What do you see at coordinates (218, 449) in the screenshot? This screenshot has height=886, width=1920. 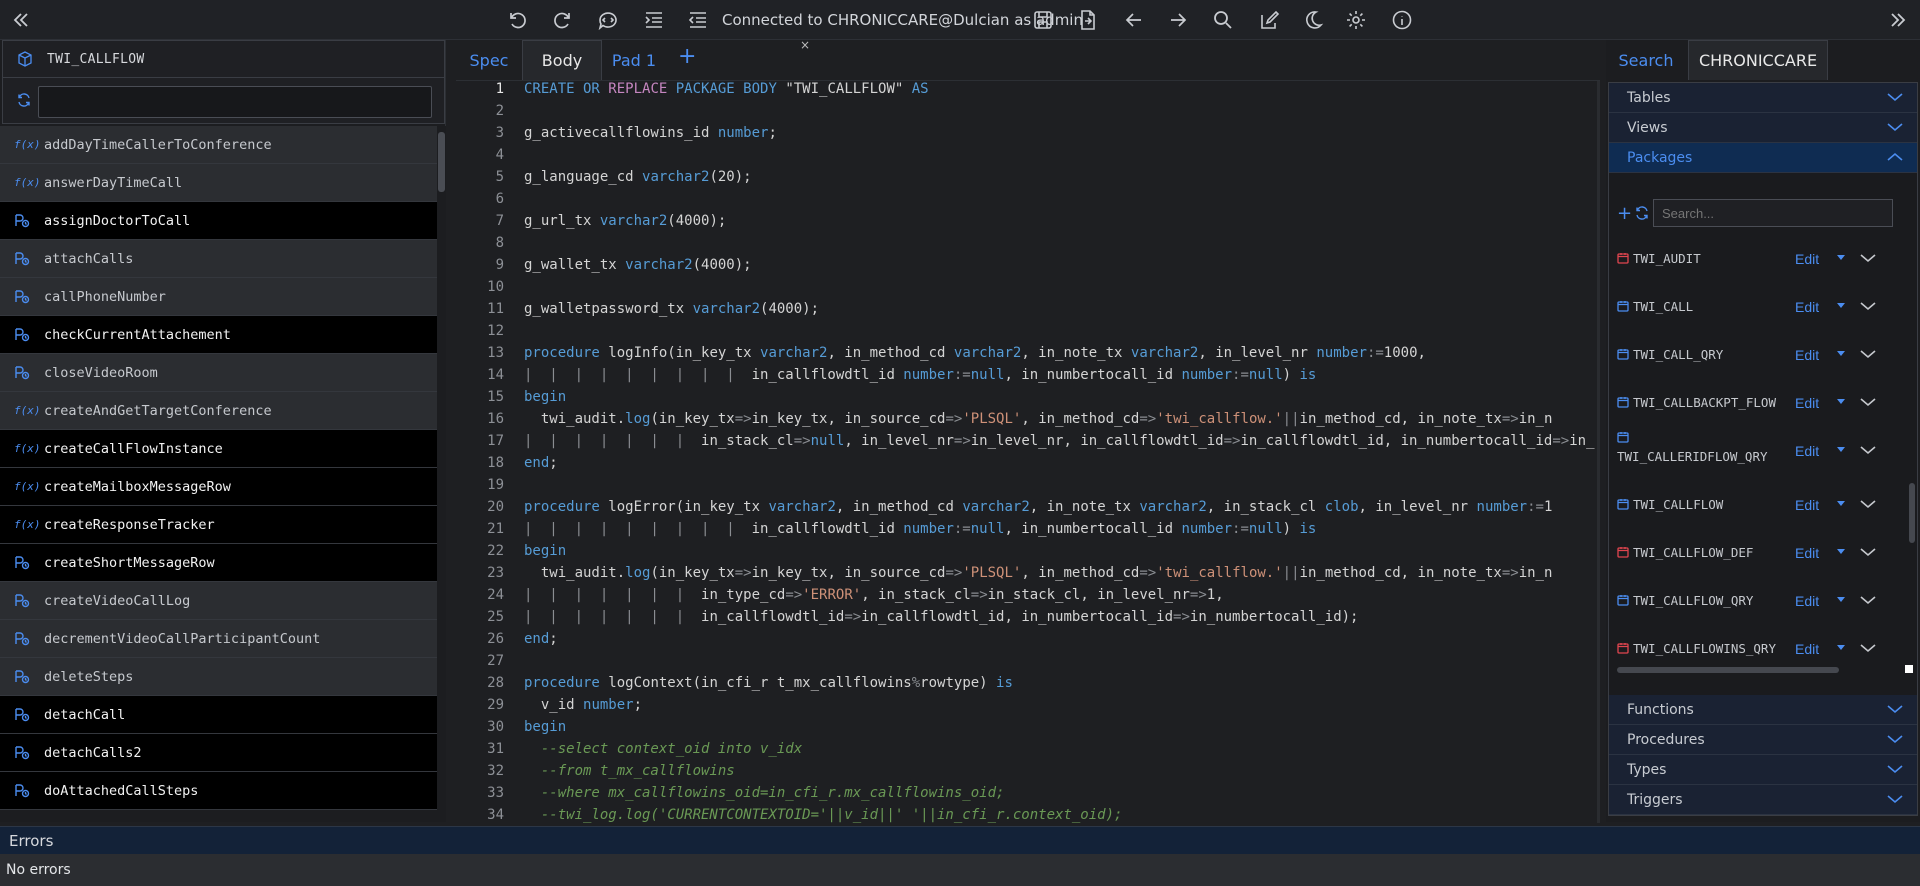 I see `member-item: f(x) createCallFlowInstance` at bounding box center [218, 449].